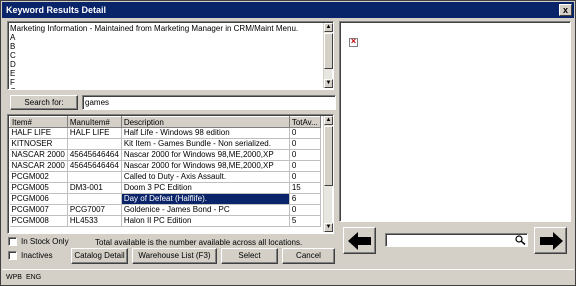  I want to click on left-arrow-icon, so click(359, 241).